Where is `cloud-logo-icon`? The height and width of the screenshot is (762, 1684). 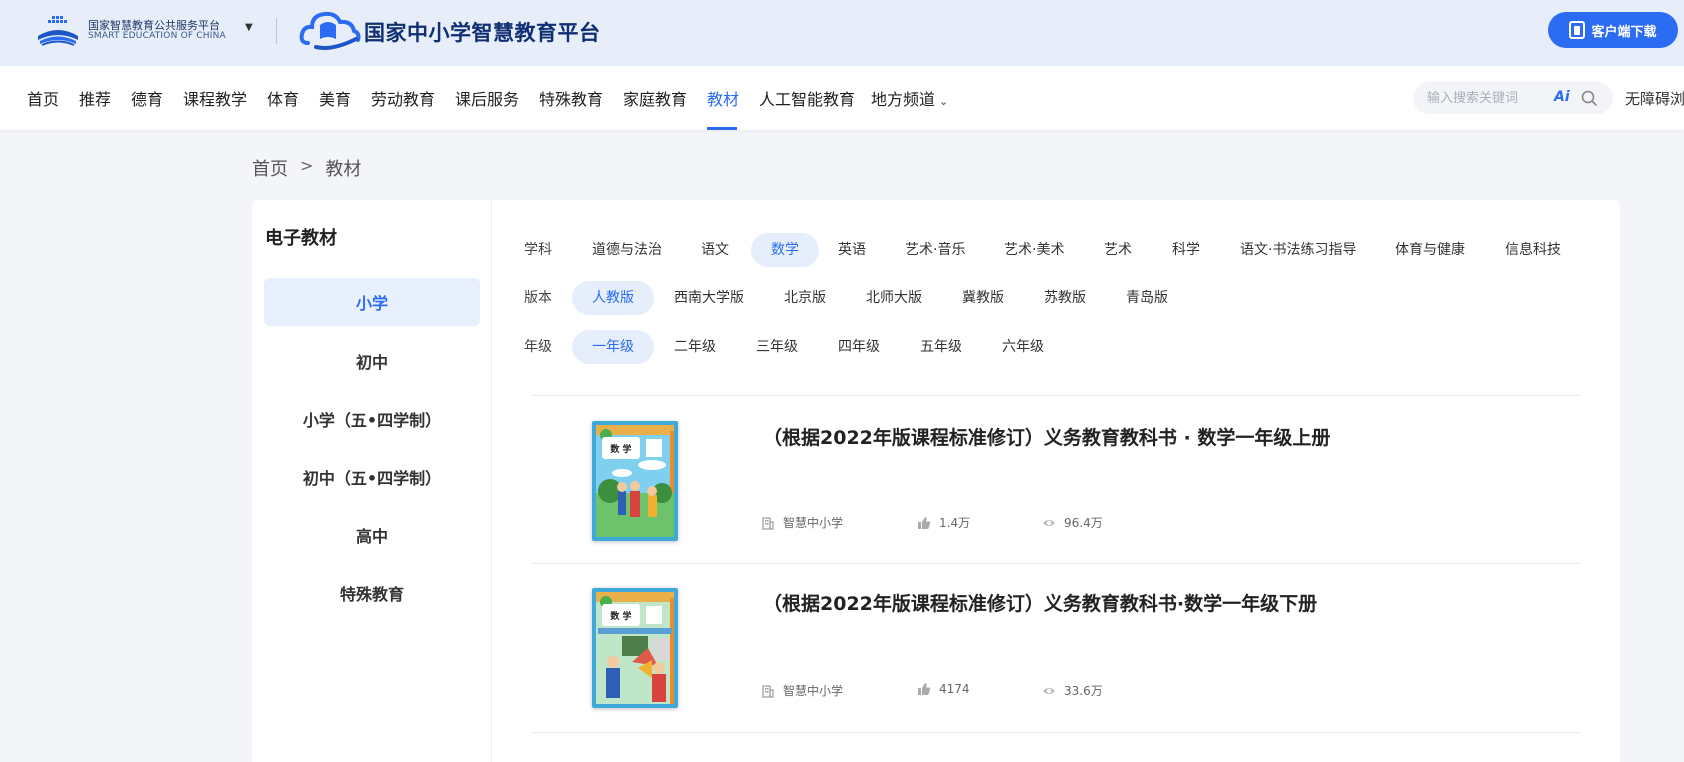 cloud-logo-icon is located at coordinates (330, 32).